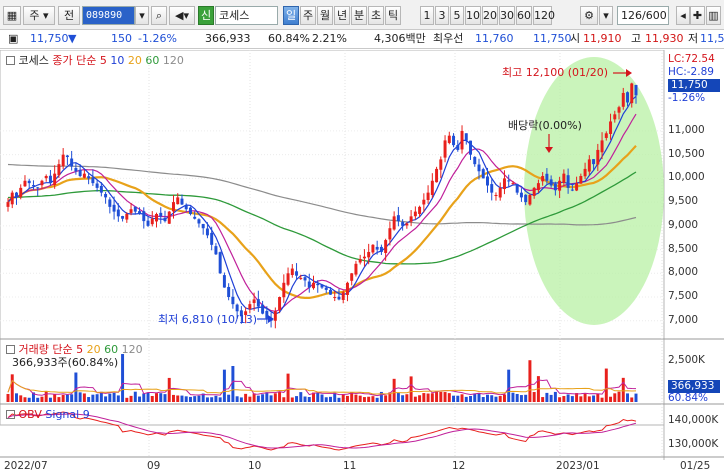  What do you see at coordinates (457, 15) in the screenshot?
I see `interval-button-5: 5` at bounding box center [457, 15].